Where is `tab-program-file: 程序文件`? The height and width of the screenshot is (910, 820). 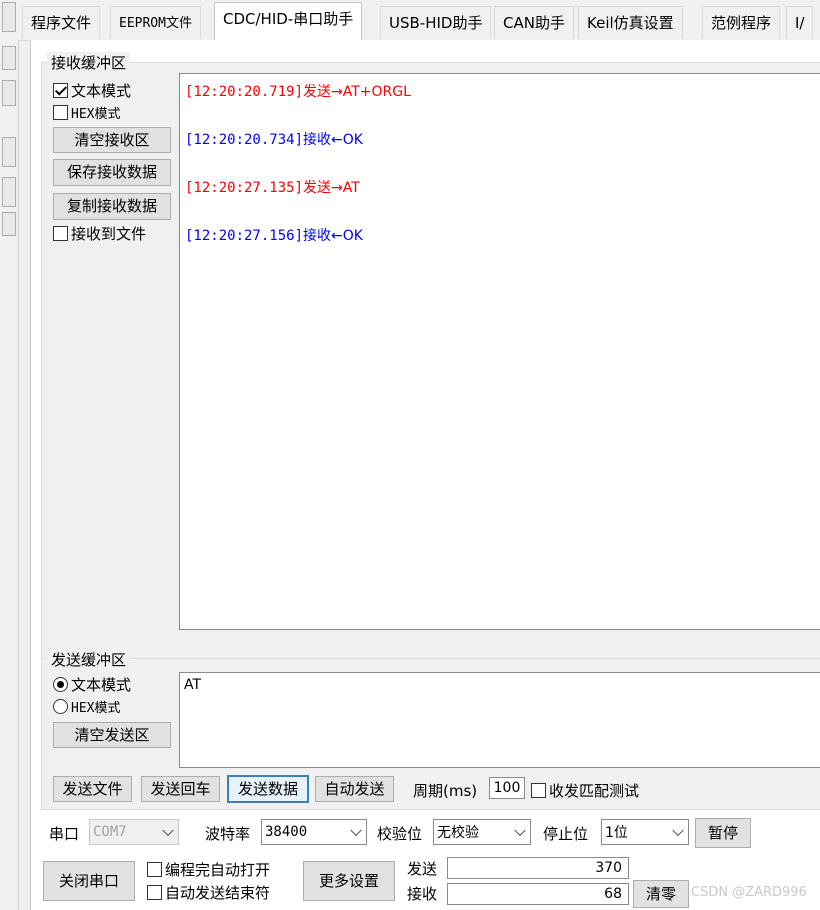
tab-program-file: 程序文件 is located at coordinates (61, 22).